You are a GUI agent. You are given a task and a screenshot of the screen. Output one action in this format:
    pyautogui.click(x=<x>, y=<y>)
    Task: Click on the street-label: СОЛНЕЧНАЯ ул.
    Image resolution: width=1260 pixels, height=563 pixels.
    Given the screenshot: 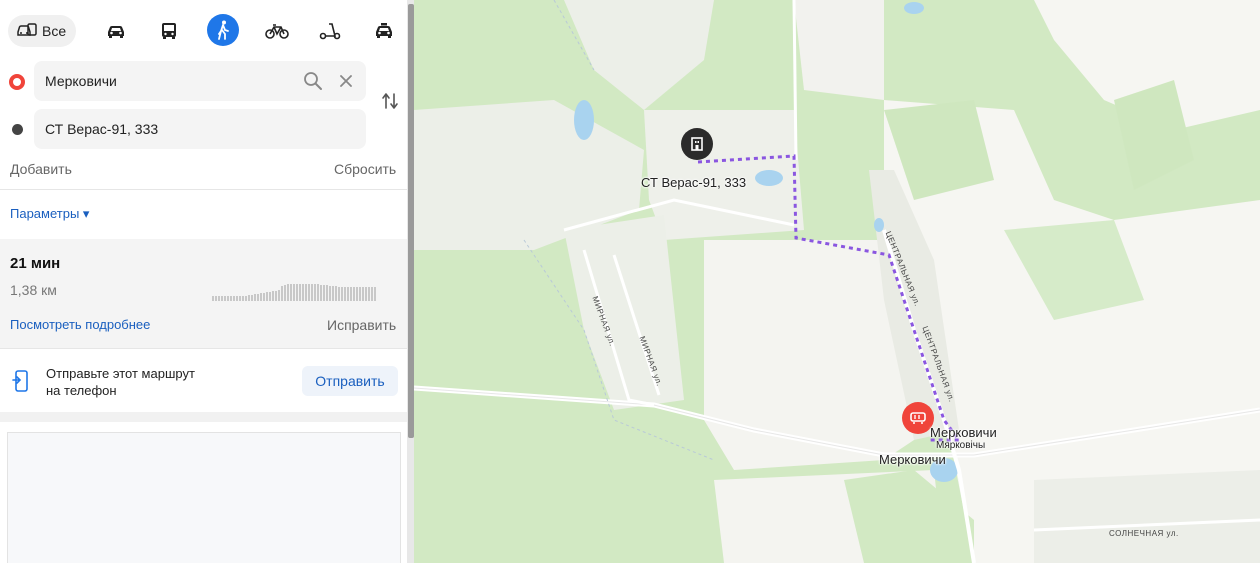 What is the action you would take?
    pyautogui.click(x=1144, y=533)
    